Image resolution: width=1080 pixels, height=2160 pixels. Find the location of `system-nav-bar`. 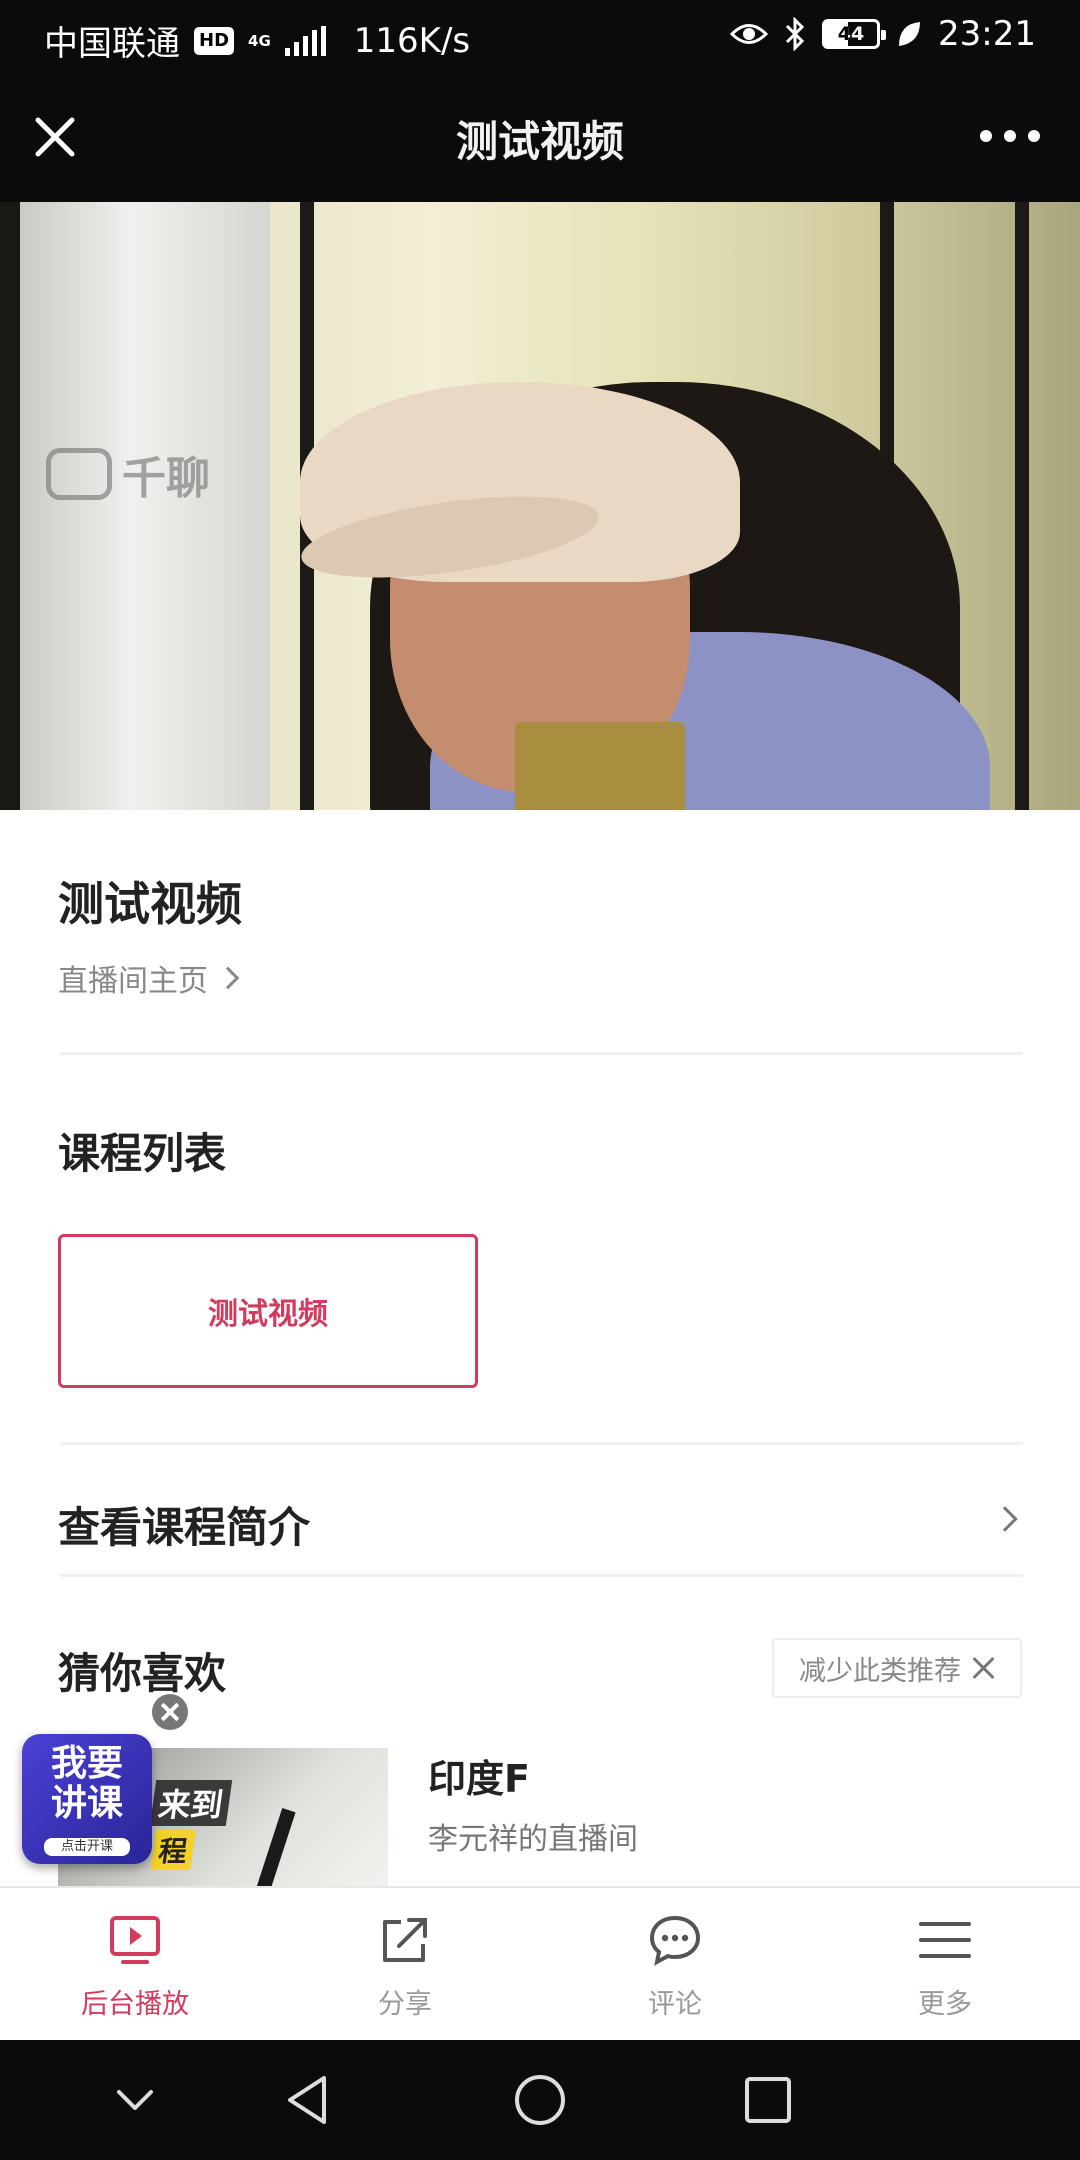

system-nav-bar is located at coordinates (540, 2100).